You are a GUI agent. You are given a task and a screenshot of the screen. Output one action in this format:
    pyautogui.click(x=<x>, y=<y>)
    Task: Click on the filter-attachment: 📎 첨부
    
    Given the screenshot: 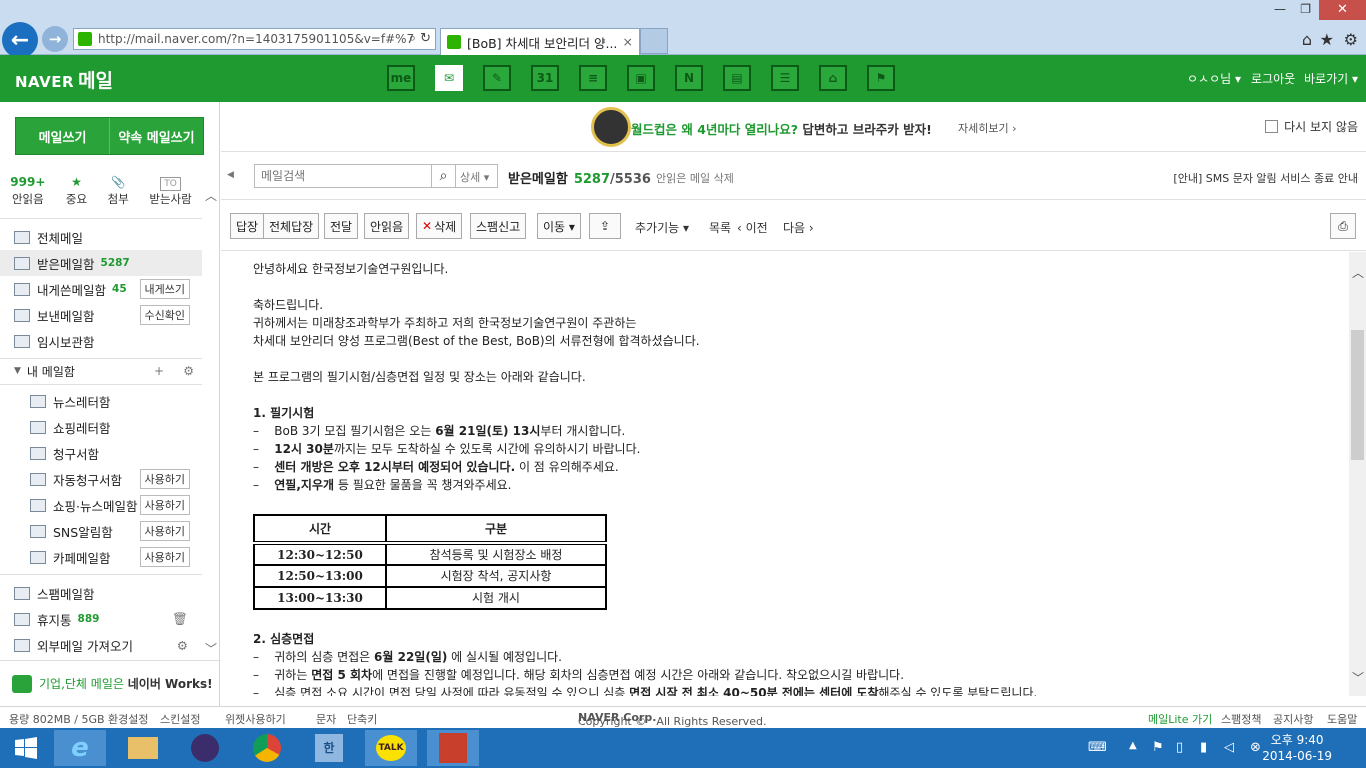 What is the action you would take?
    pyautogui.click(x=118, y=191)
    